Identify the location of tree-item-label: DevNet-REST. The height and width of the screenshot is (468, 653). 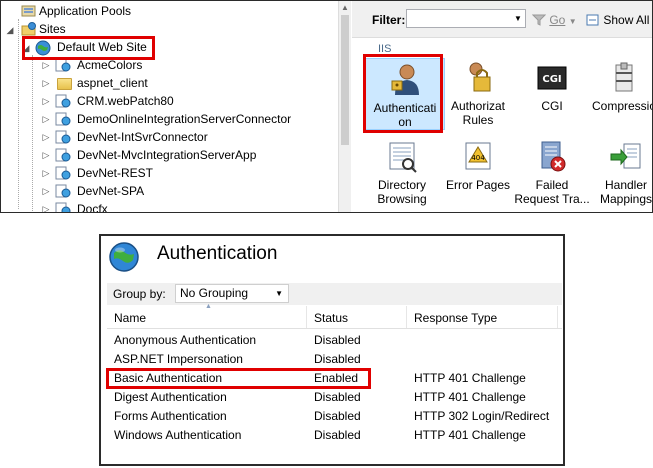
(115, 173).